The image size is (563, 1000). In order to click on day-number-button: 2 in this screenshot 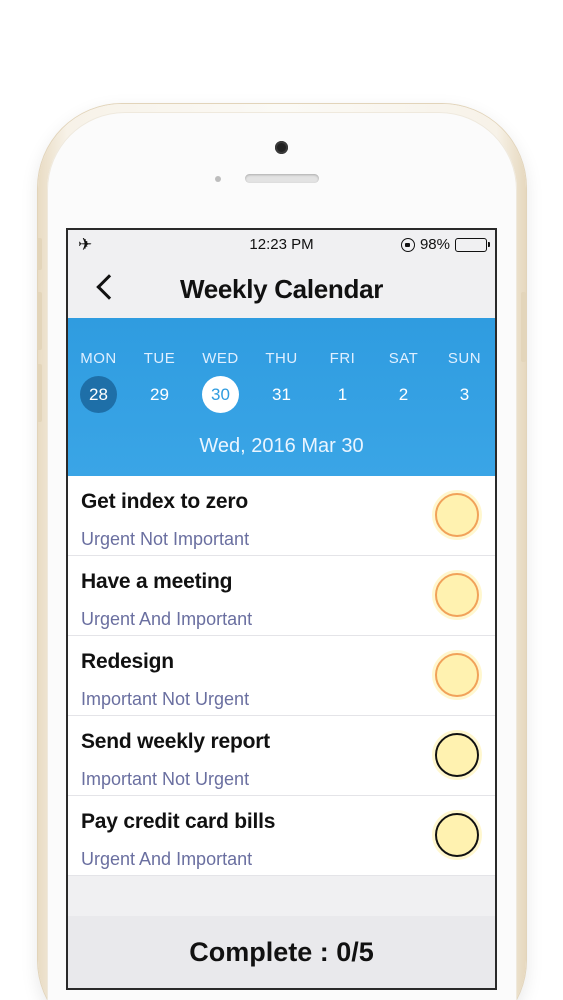, I will do `click(403, 394)`.